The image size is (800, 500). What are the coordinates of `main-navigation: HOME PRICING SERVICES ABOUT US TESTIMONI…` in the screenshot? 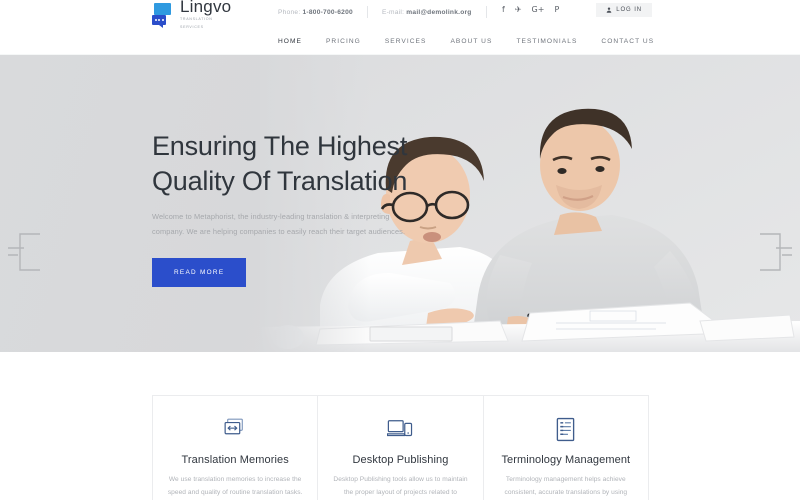 It's located at (400, 41).